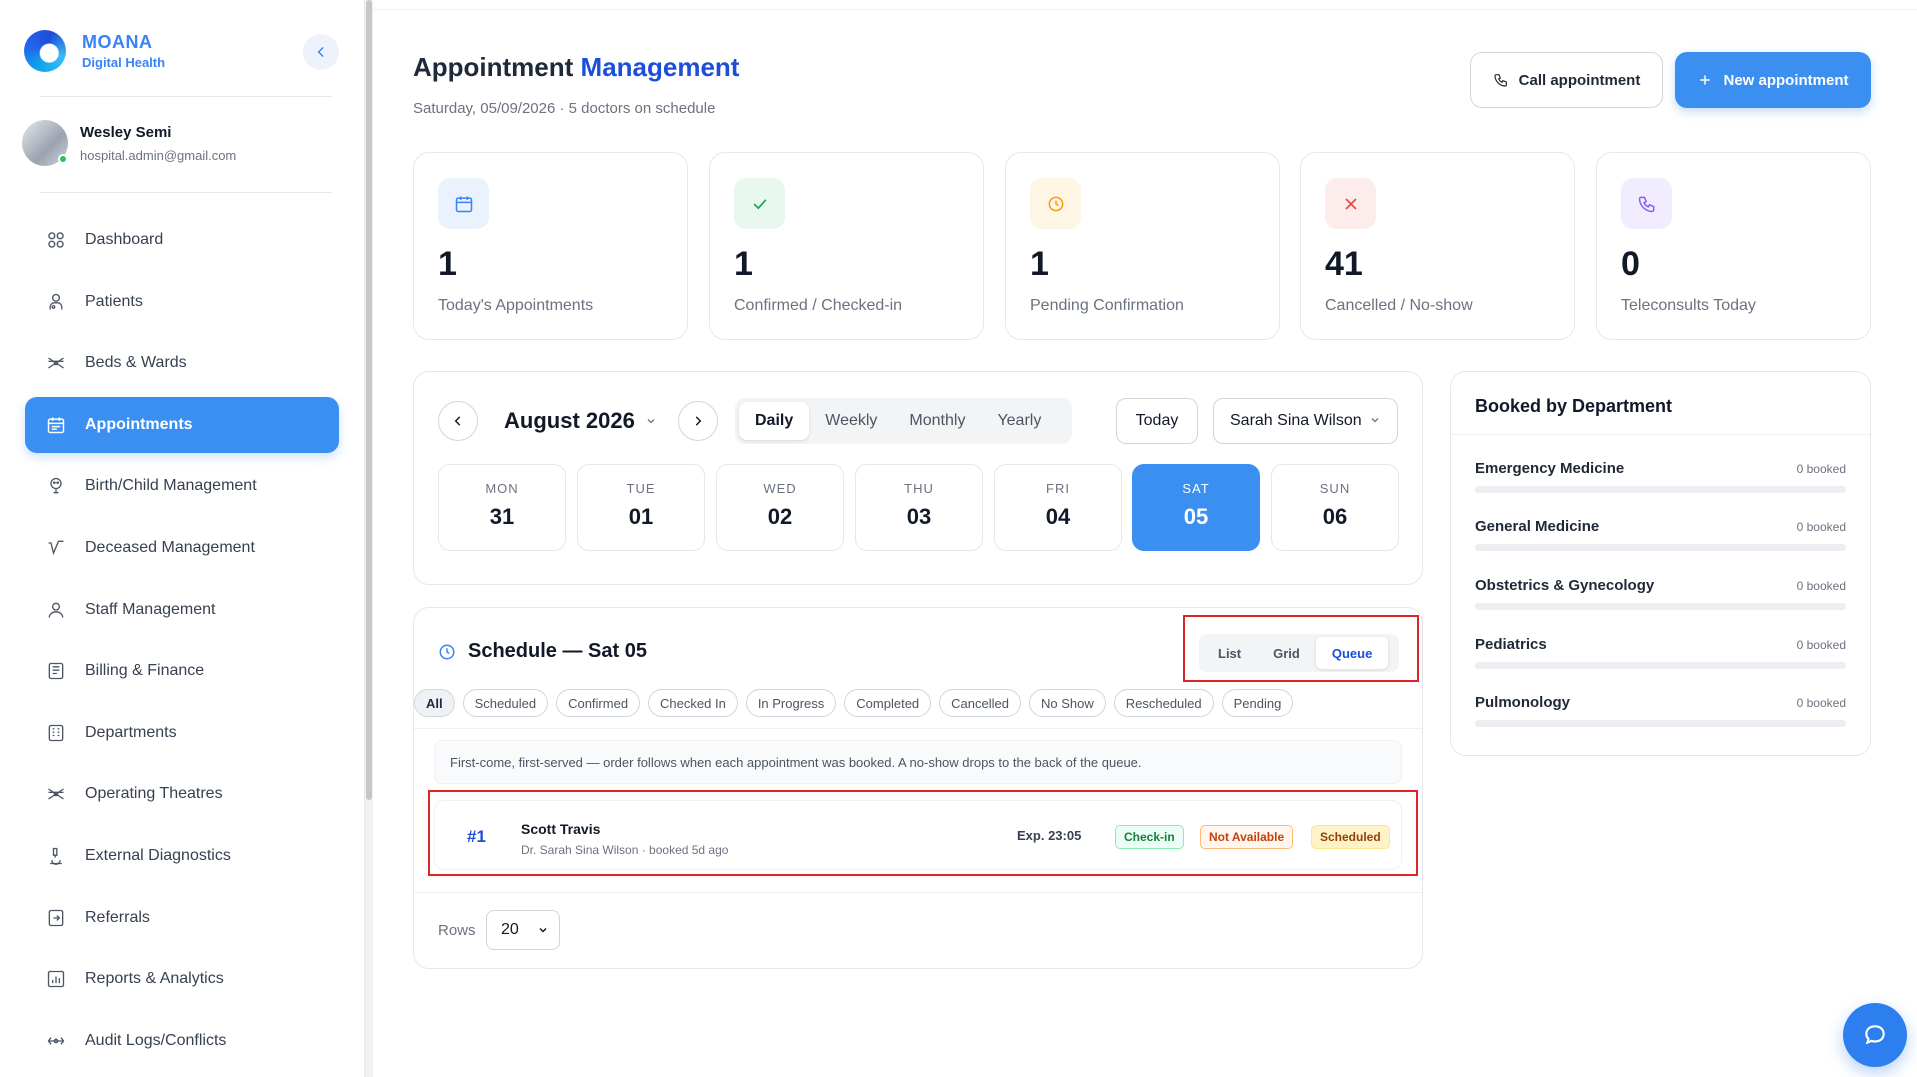 The height and width of the screenshot is (1077, 1917). What do you see at coordinates (182, 671) in the screenshot?
I see `sidebar-item-billing: Billing & Finance` at bounding box center [182, 671].